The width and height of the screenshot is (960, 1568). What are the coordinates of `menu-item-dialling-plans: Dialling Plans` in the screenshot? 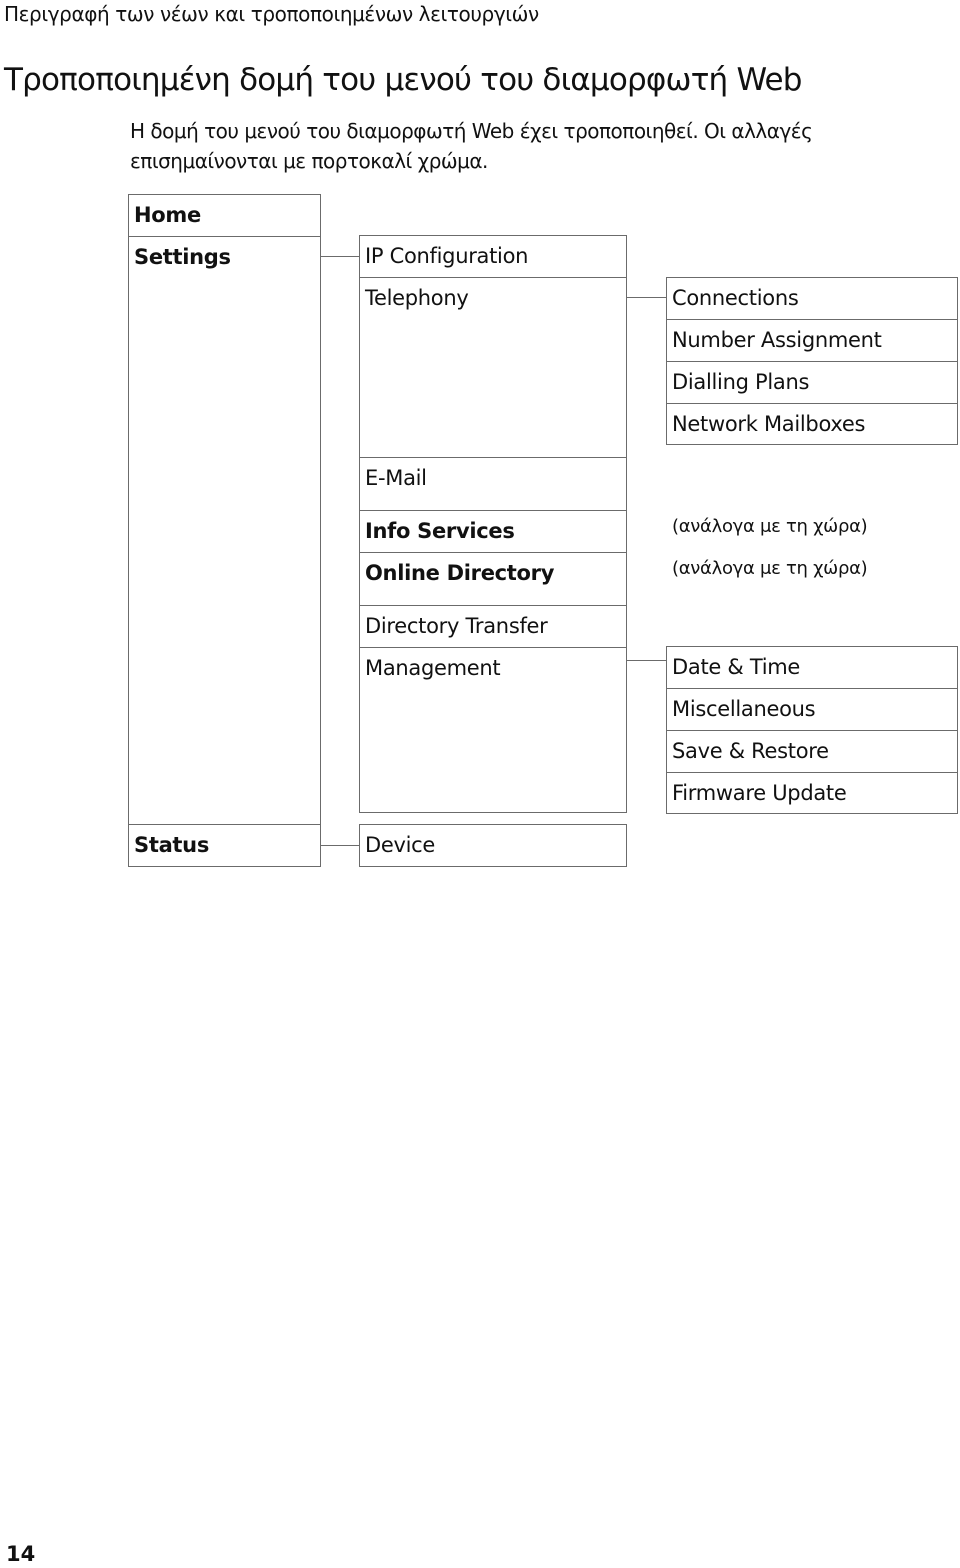 It's located at (812, 382).